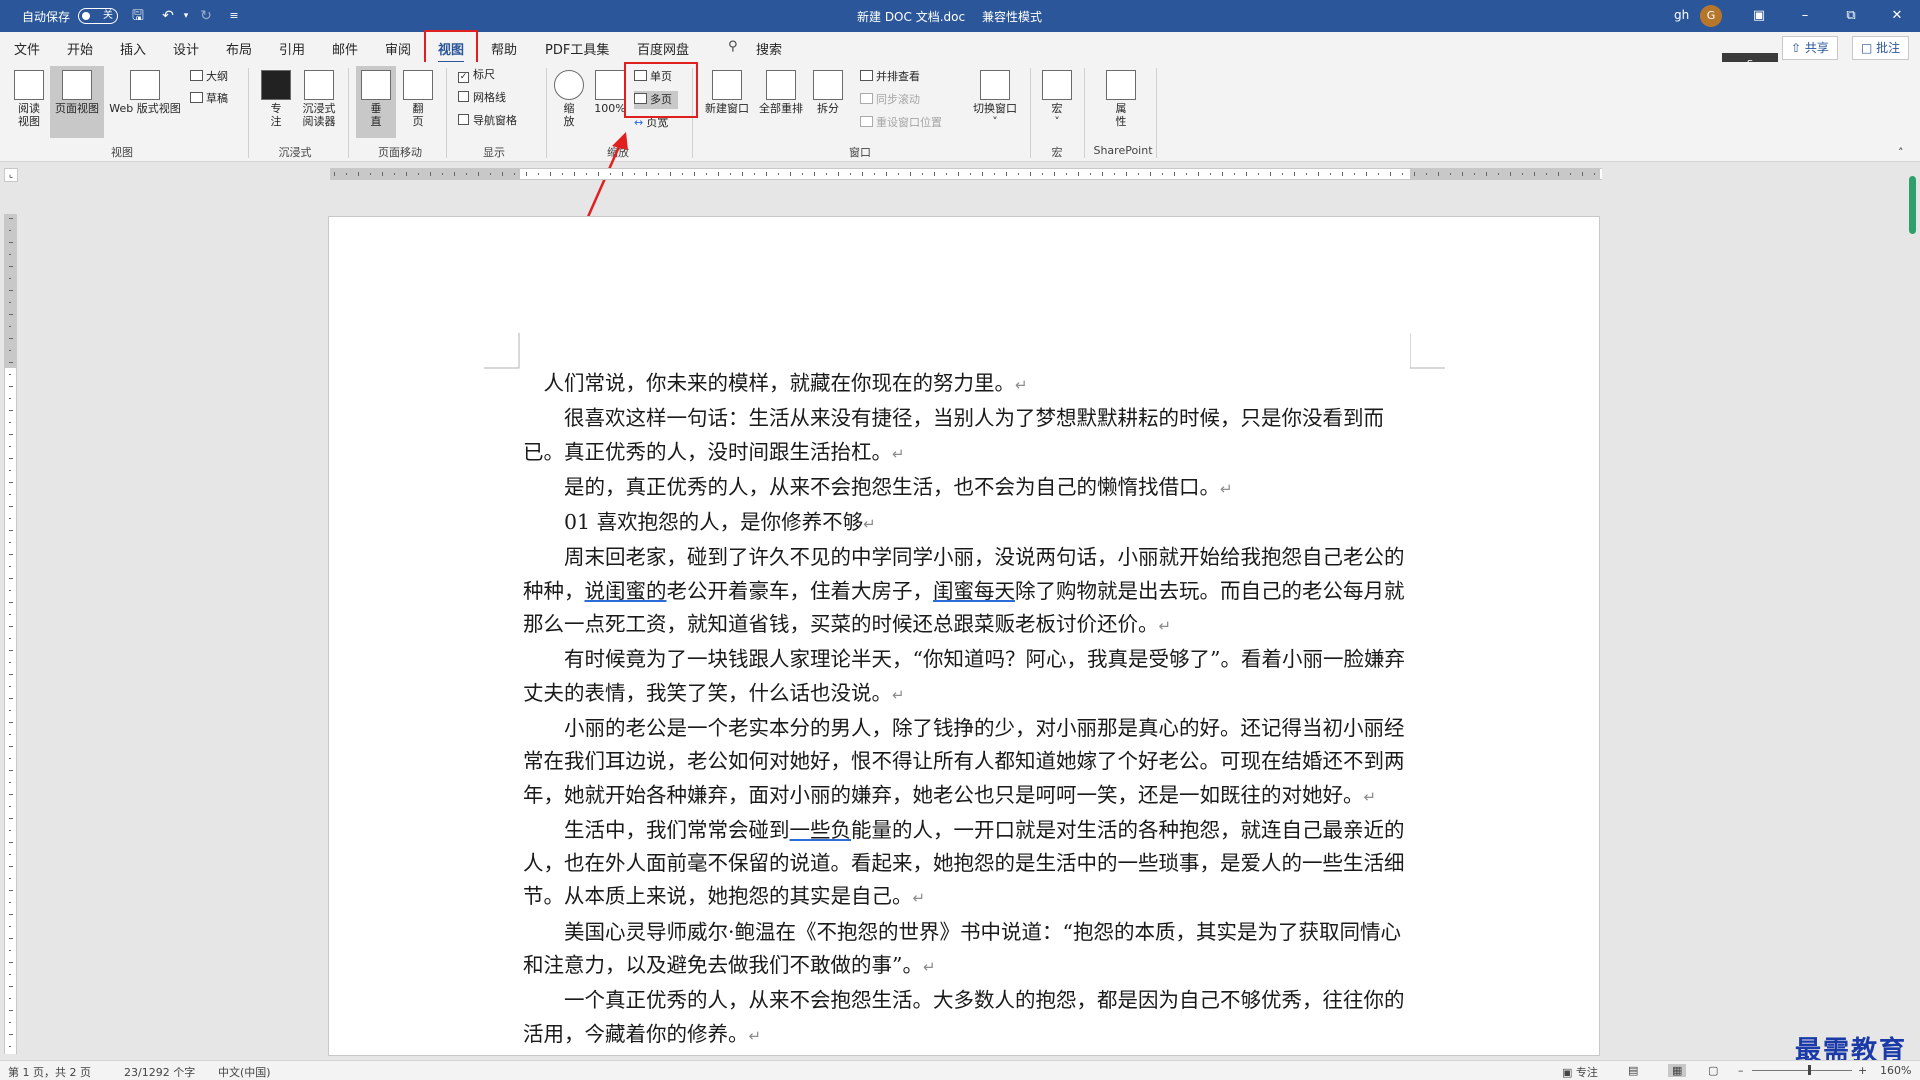  Describe the element at coordinates (1681, 15) in the screenshot. I see `user-name: gh` at that location.